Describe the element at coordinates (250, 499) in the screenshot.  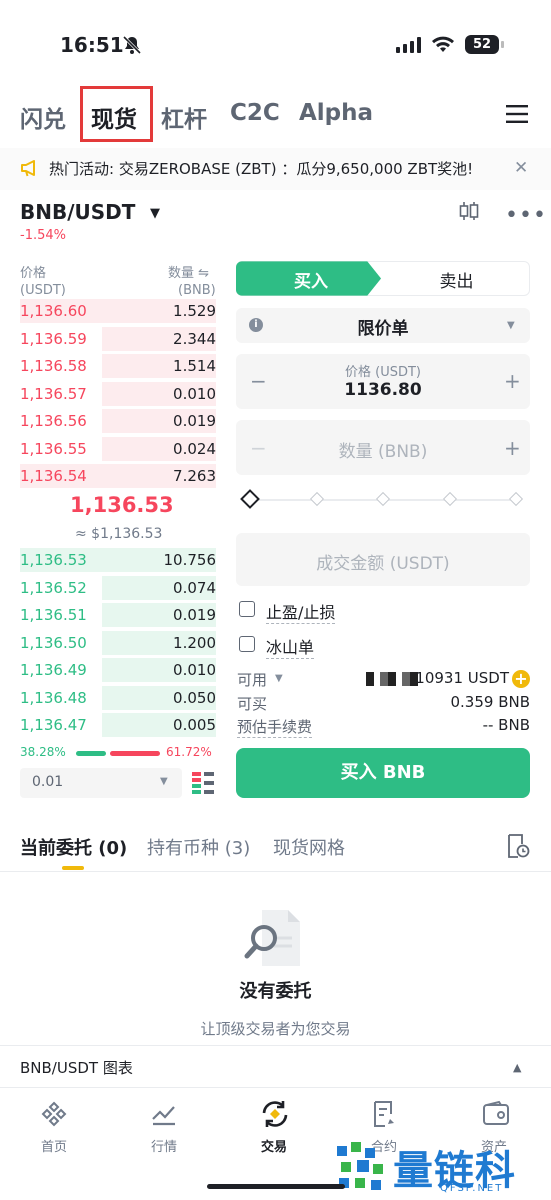
I see `slider-handle` at that location.